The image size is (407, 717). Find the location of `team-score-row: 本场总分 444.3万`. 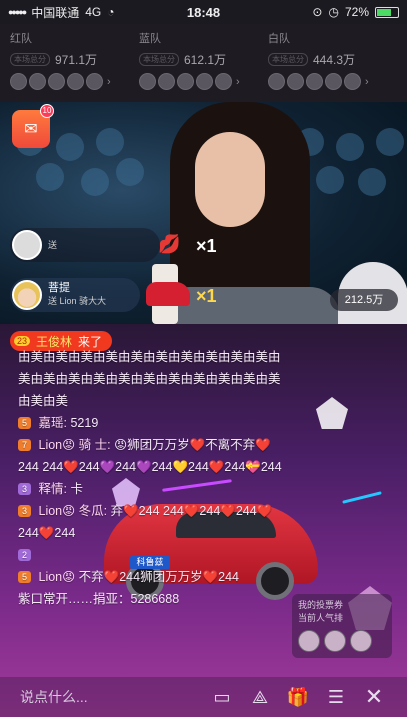

team-score-row: 本场总分 444.3万 is located at coordinates (332, 59).